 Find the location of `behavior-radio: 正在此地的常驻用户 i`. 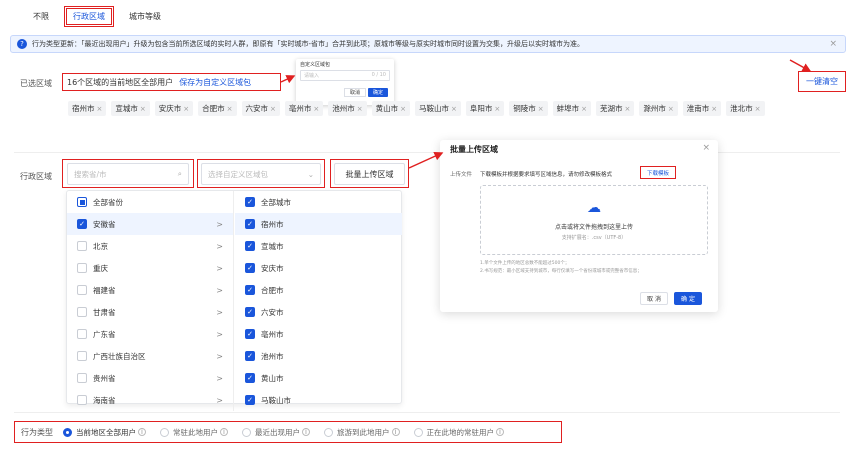

behavior-radio: 正在此地的常驻用户 i is located at coordinates (458, 432).